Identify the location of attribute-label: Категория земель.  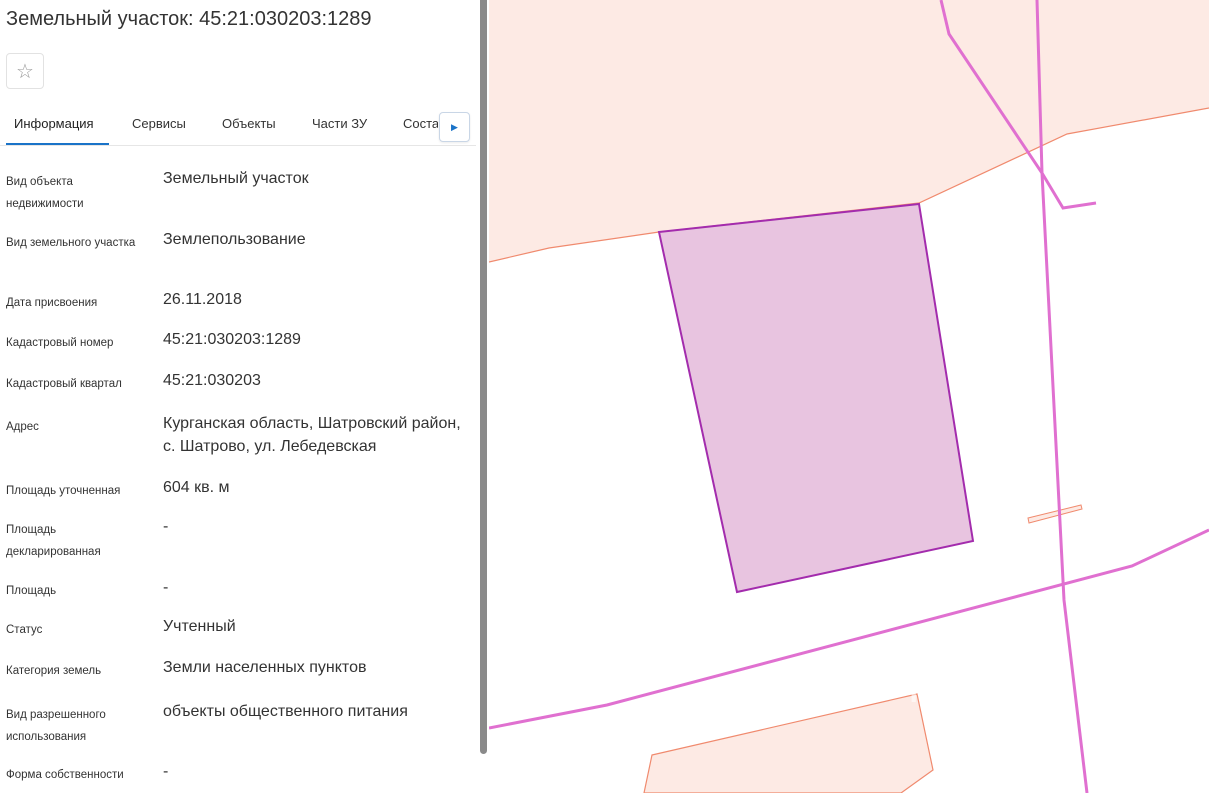
(54, 671).